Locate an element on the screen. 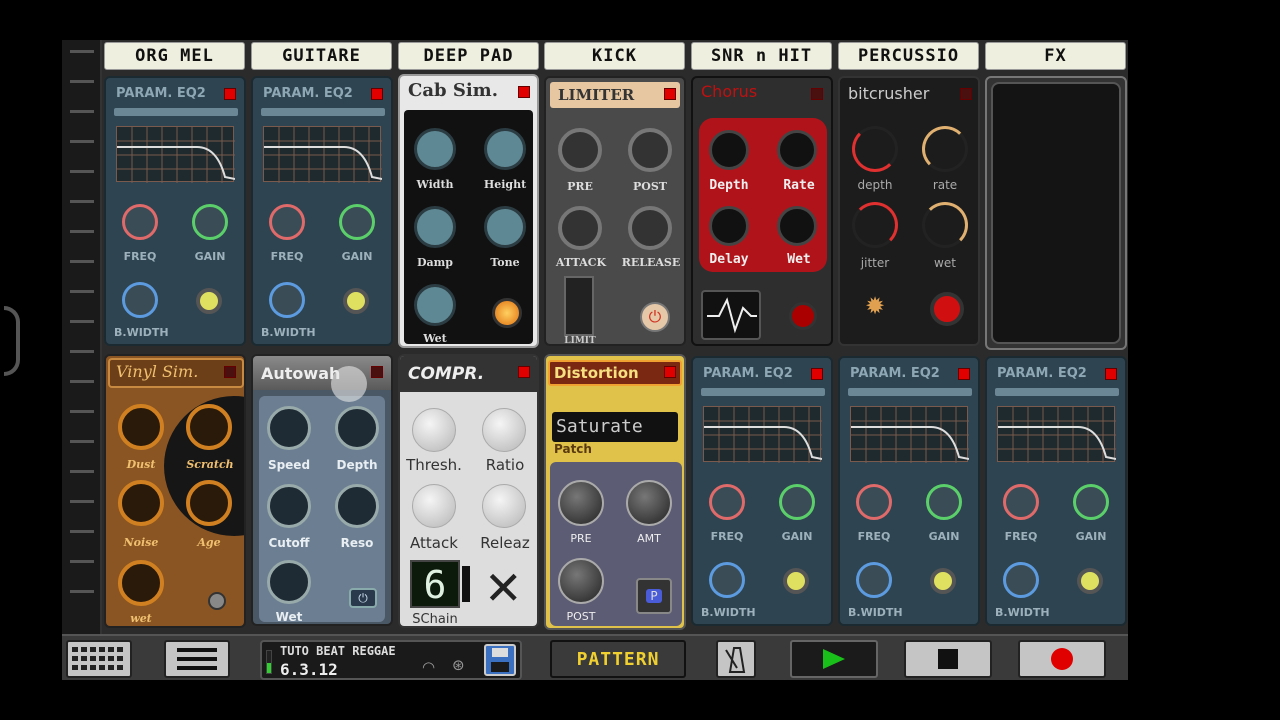  autowah-panel: Autowah Speed Depth Cutoff Reso Wet ⏻ is located at coordinates (322, 490).